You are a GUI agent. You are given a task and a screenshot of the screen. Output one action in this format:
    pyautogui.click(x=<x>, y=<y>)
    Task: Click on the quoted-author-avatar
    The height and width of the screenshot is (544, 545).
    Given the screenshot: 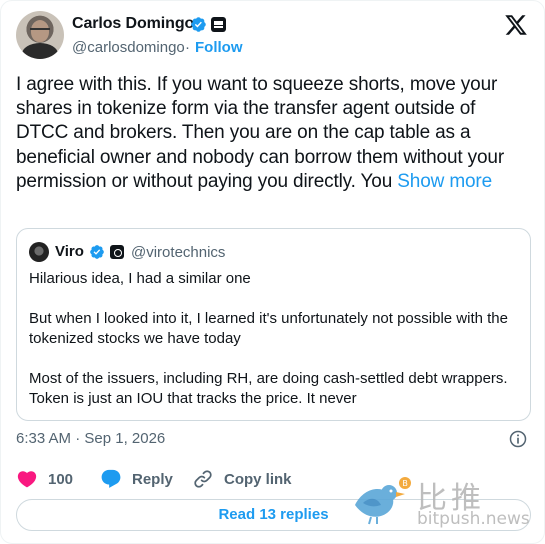 What is the action you would take?
    pyautogui.click(x=39, y=252)
    